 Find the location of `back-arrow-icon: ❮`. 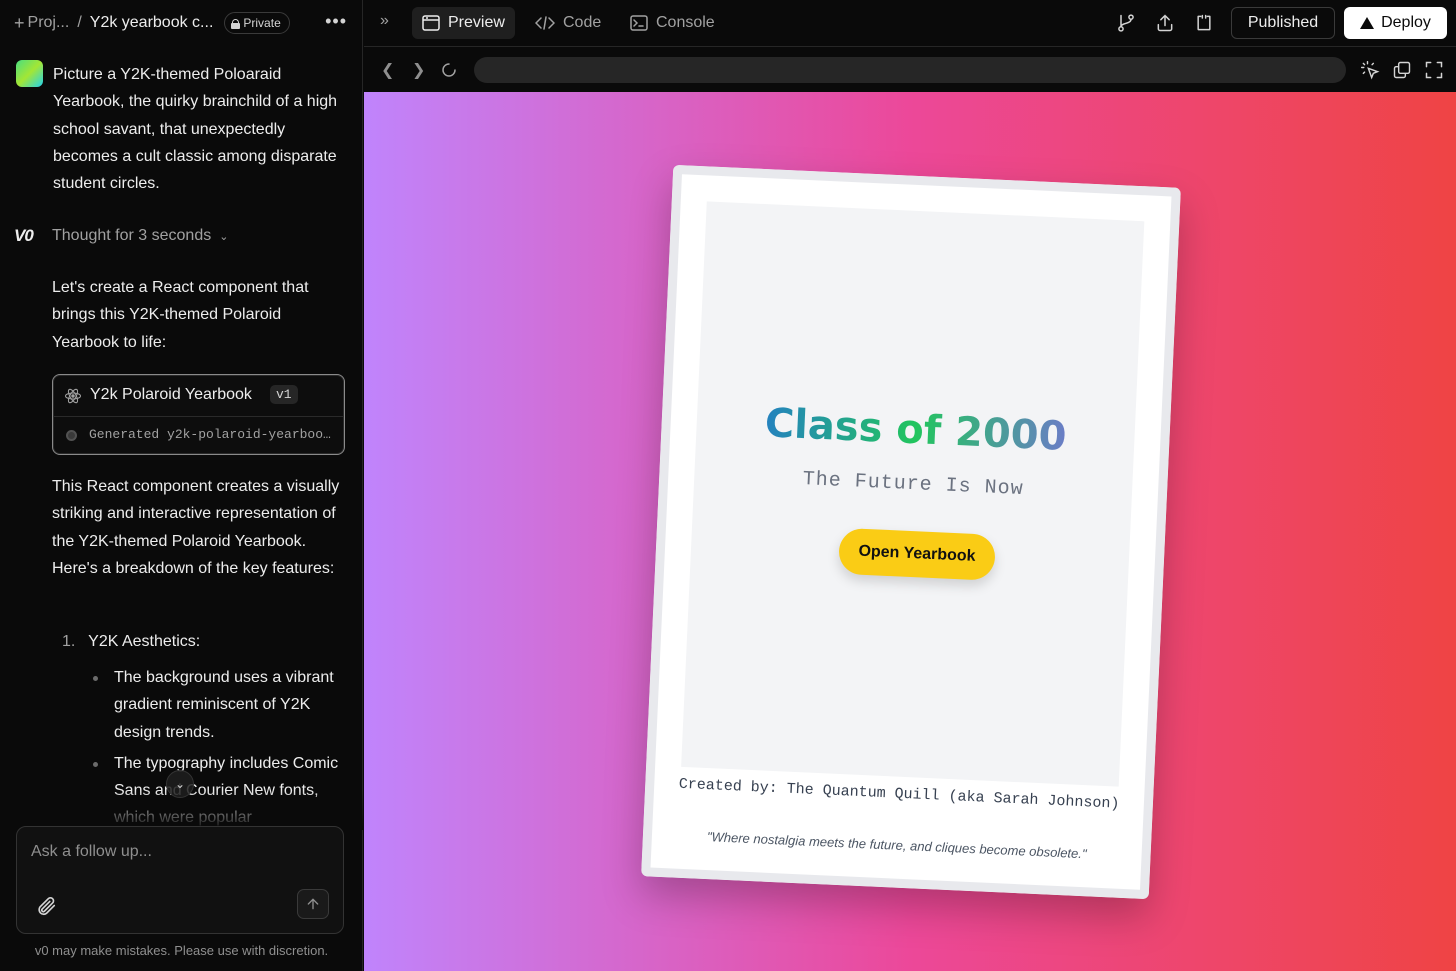

back-arrow-icon: ❮ is located at coordinates (387, 70).